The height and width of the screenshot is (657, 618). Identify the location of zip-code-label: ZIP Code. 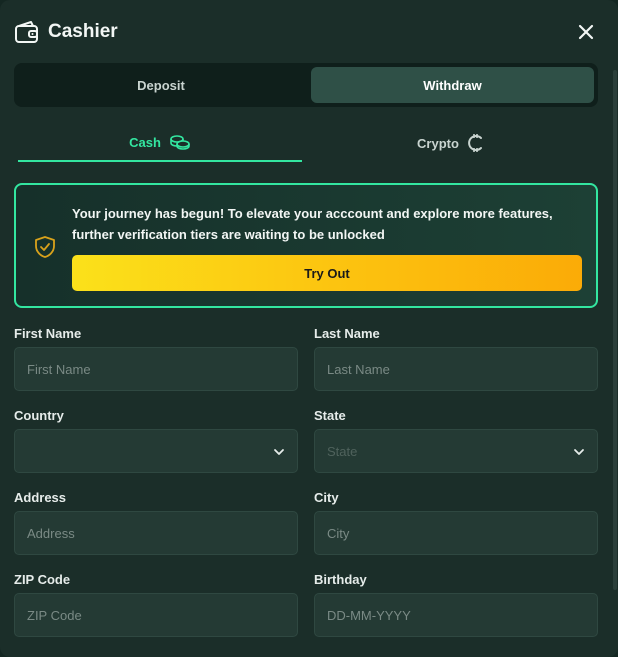
(42, 579).